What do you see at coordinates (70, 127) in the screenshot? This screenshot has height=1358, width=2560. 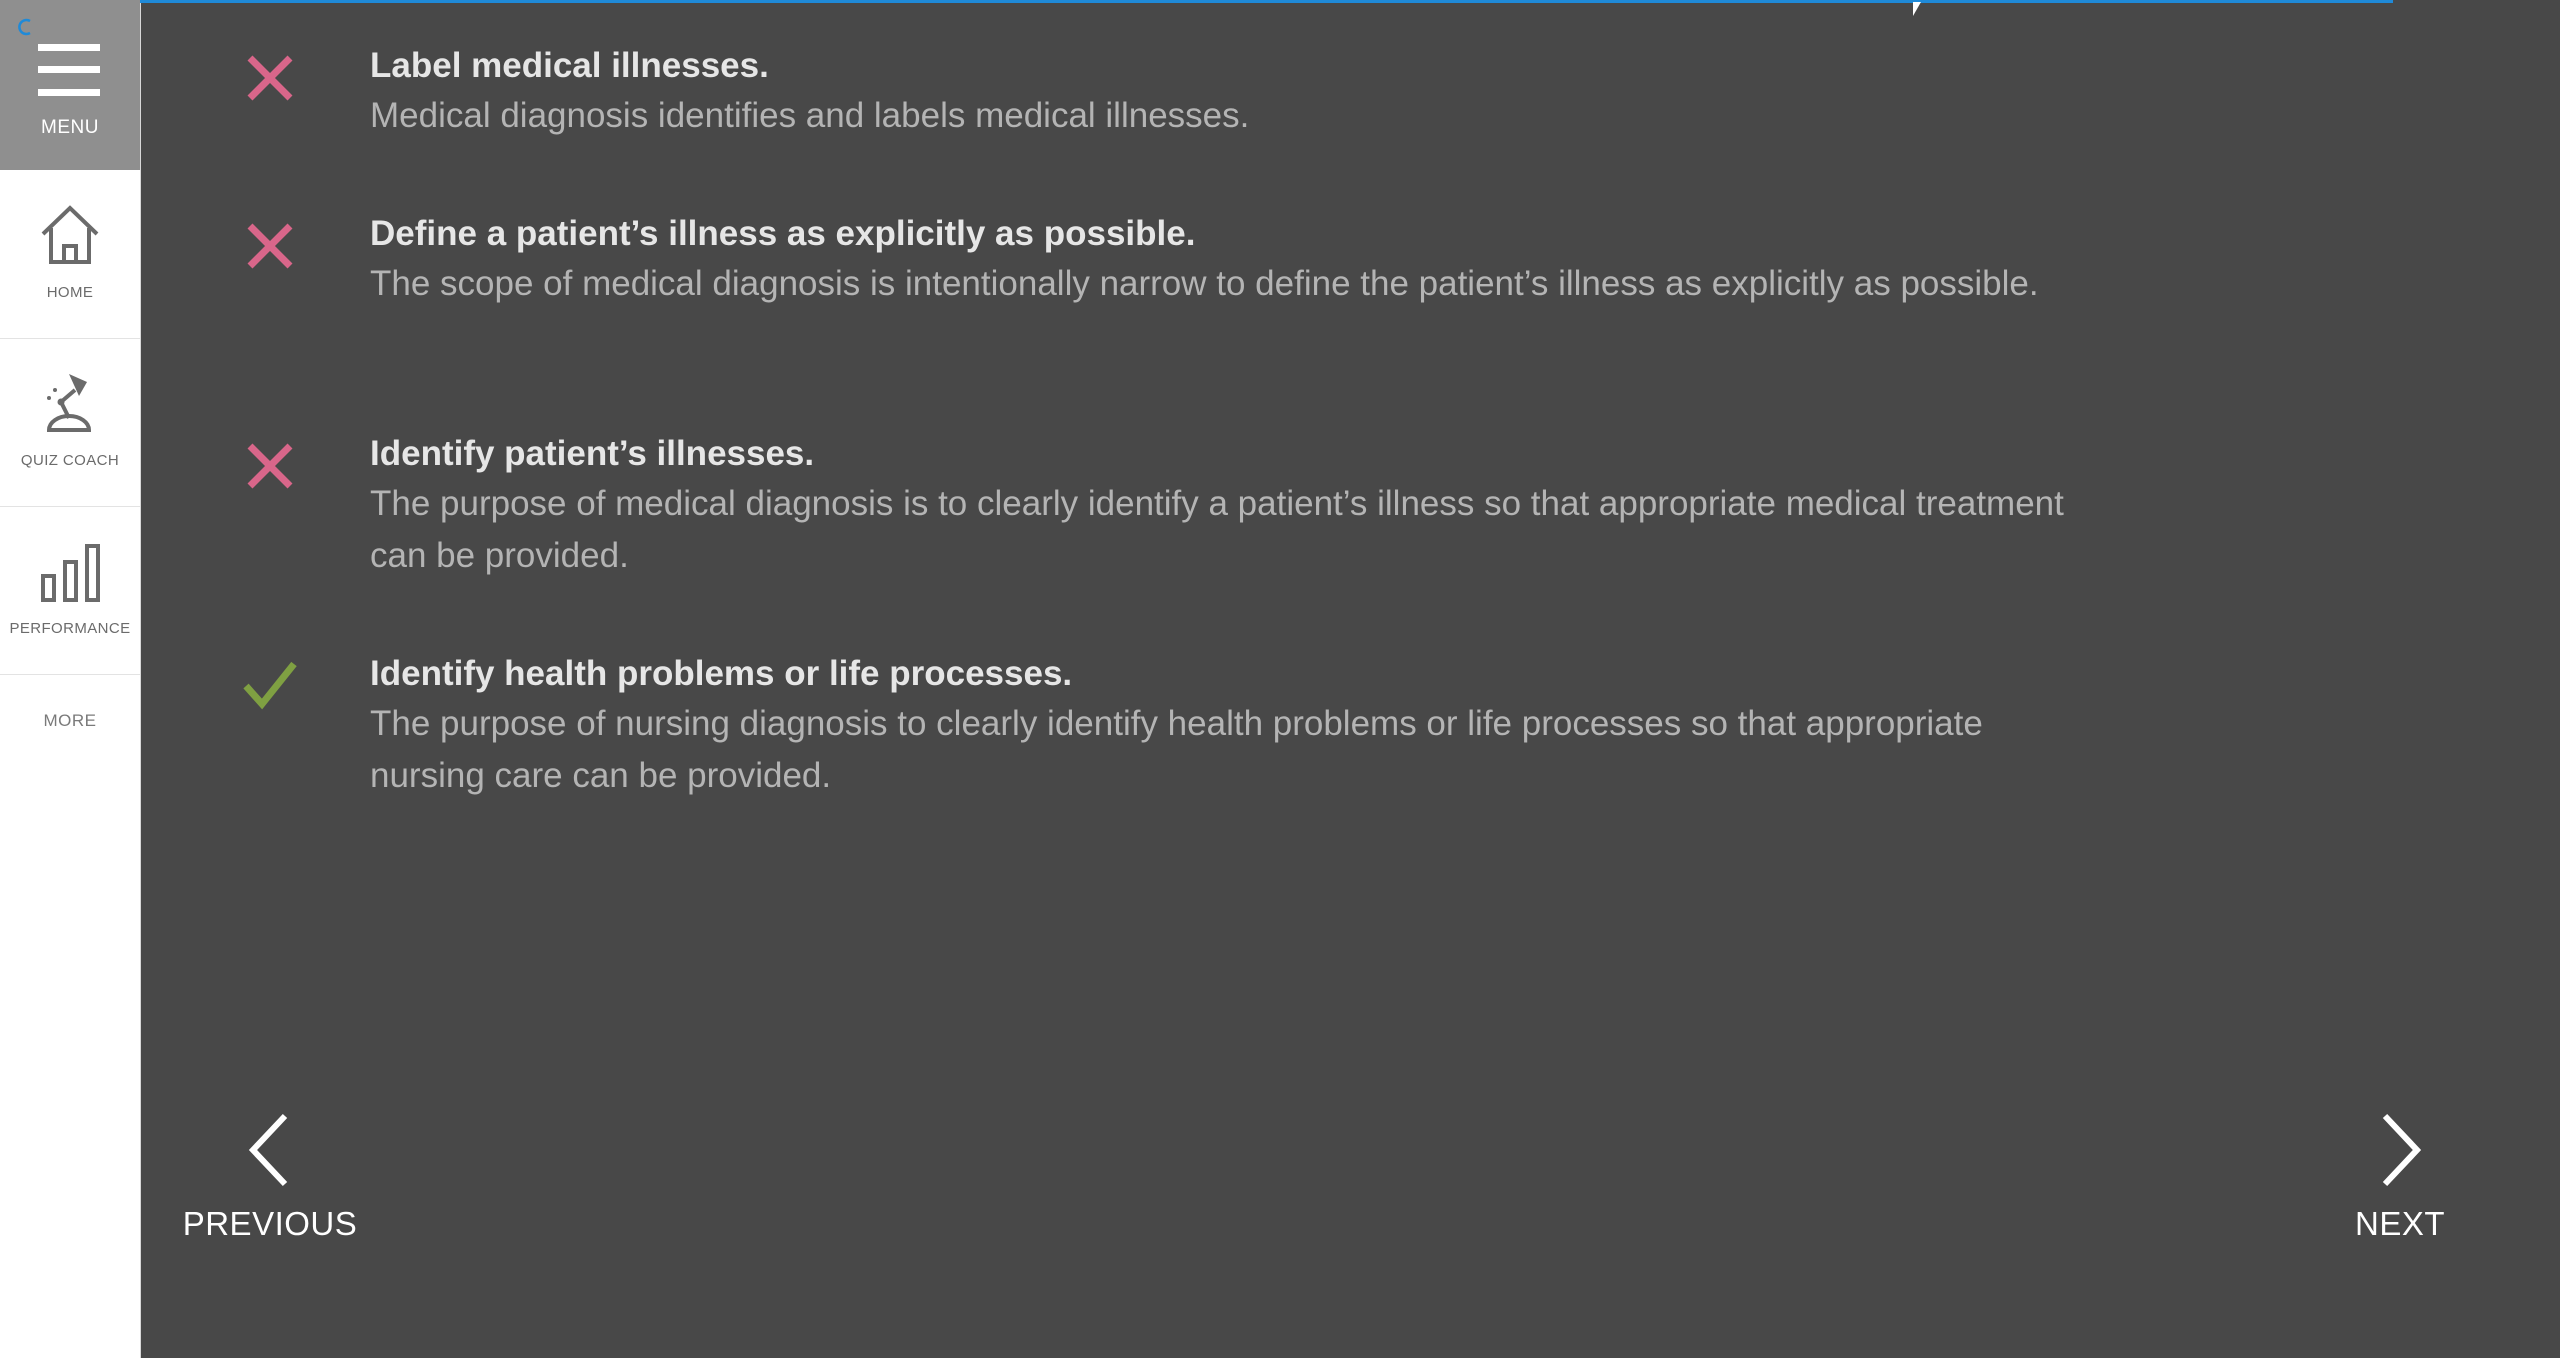 I see `menu-label: MENU` at bounding box center [70, 127].